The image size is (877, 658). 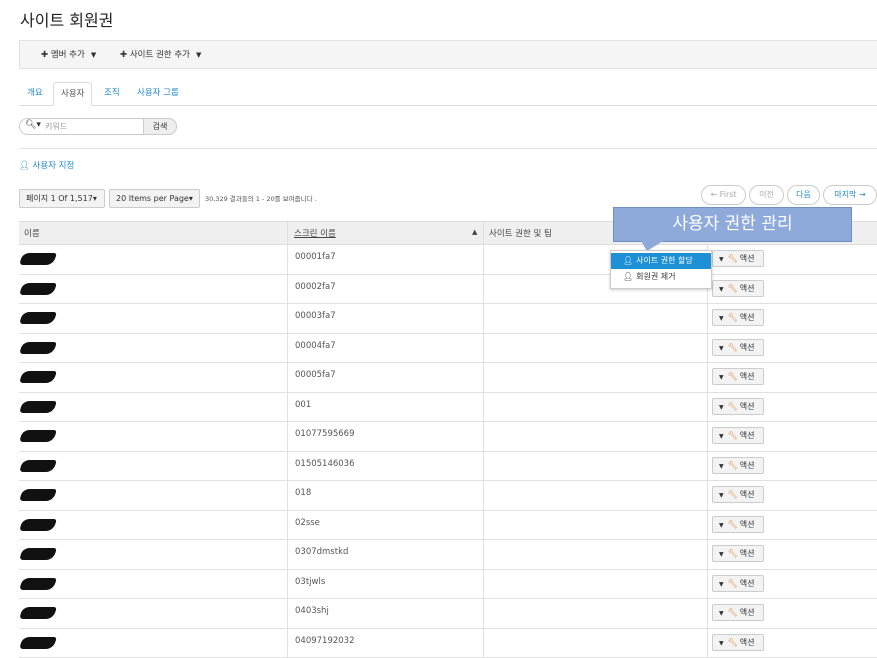 What do you see at coordinates (62, 198) in the screenshot?
I see `page-selector: 페이지 1 Of 1,517▾` at bounding box center [62, 198].